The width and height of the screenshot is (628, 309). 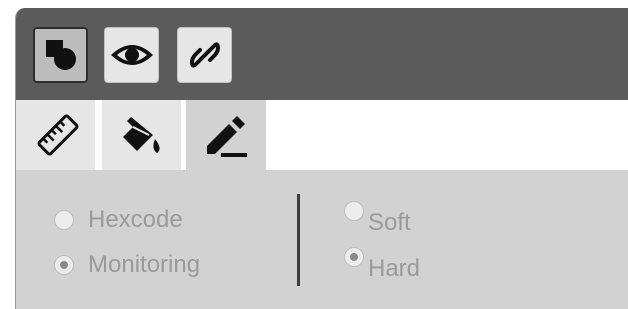 I want to click on shapes-icon, so click(x=61, y=55).